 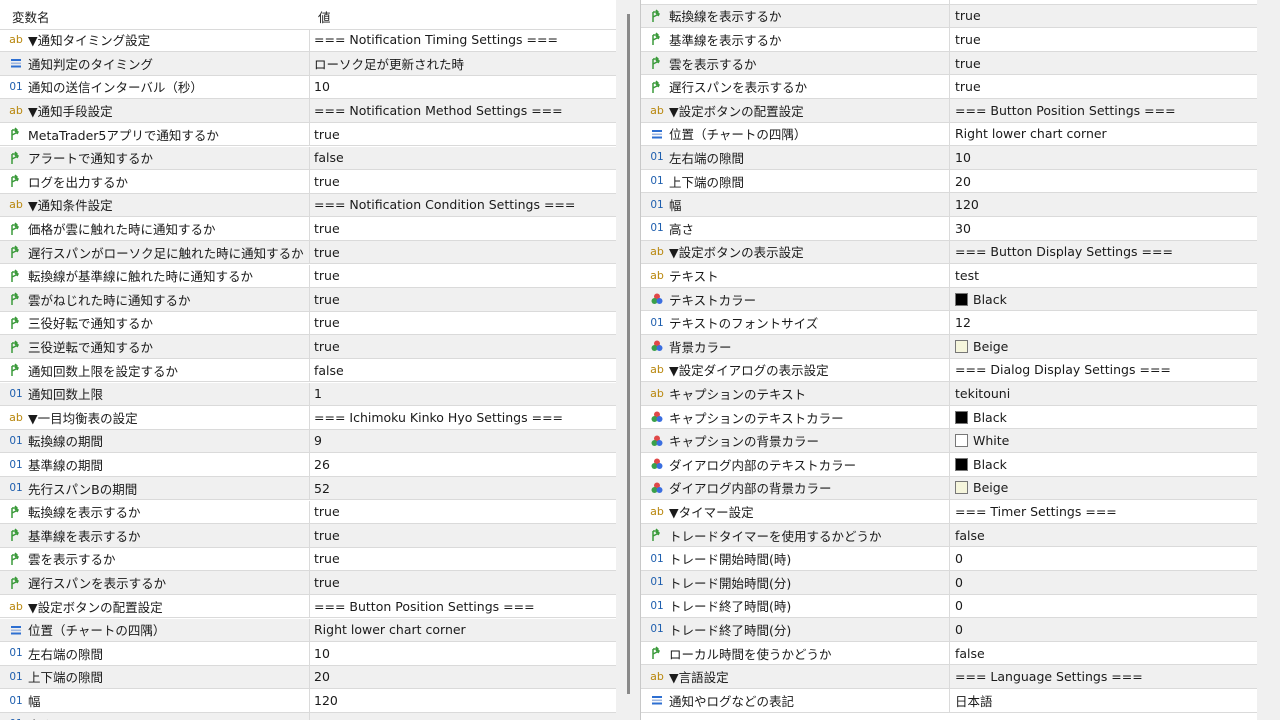 What do you see at coordinates (949, 394) in the screenshot?
I see `table-row: ab キャプションのテキスト tekitouni` at bounding box center [949, 394].